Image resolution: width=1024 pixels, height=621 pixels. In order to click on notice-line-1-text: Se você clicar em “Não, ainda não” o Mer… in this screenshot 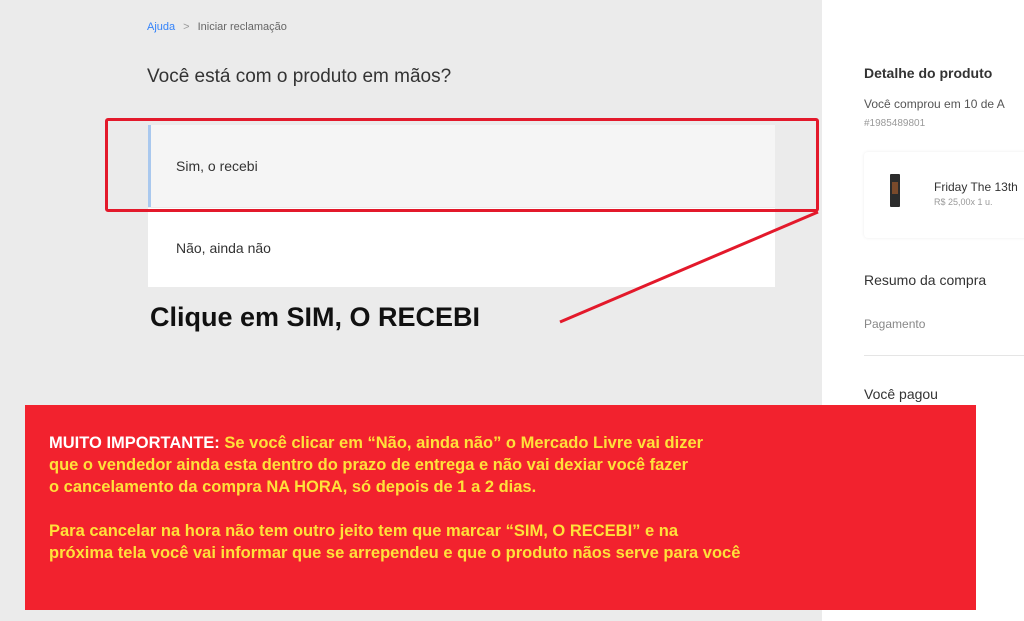, I will do `click(461, 443)`.